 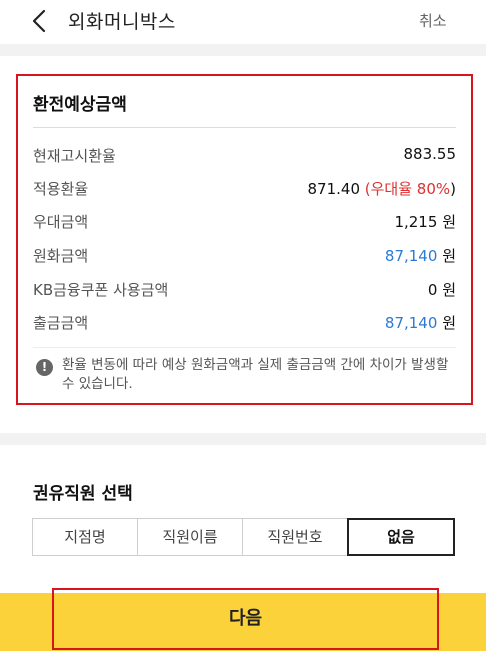 What do you see at coordinates (244, 190) in the screenshot?
I see `row-applied-rate: 적용환율 871.40 (우대율 80%)` at bounding box center [244, 190].